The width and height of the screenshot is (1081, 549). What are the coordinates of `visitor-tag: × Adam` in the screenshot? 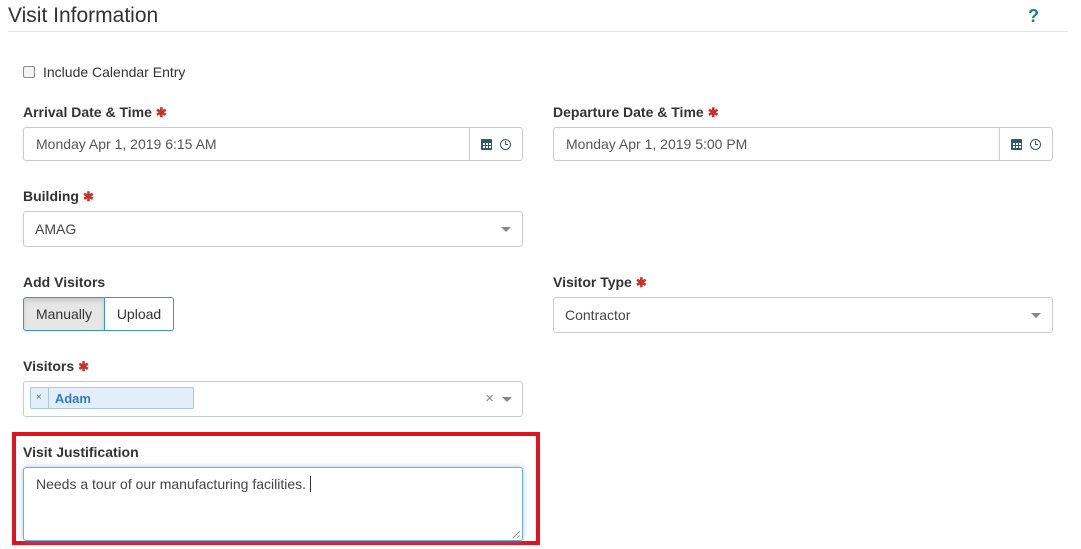 It's located at (112, 398).